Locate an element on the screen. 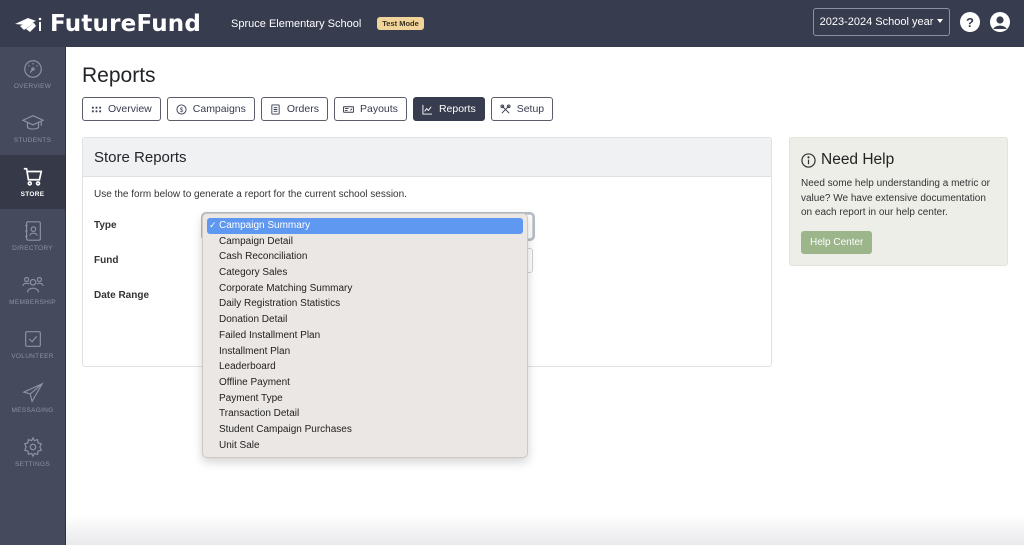 This screenshot has height=545, width=1024. gear-icon is located at coordinates (32, 447).